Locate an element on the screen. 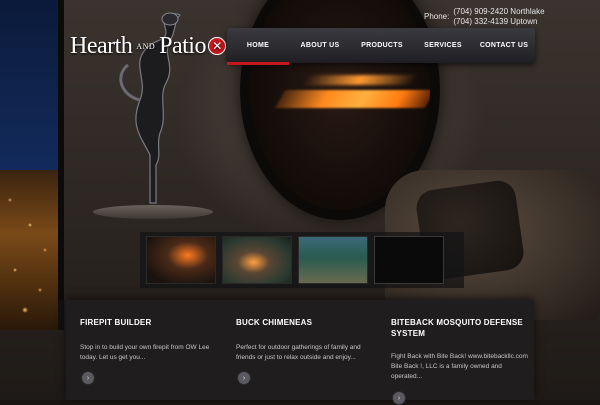  phone-uptown: (704) 332-4139 Uptown is located at coordinates (495, 21).